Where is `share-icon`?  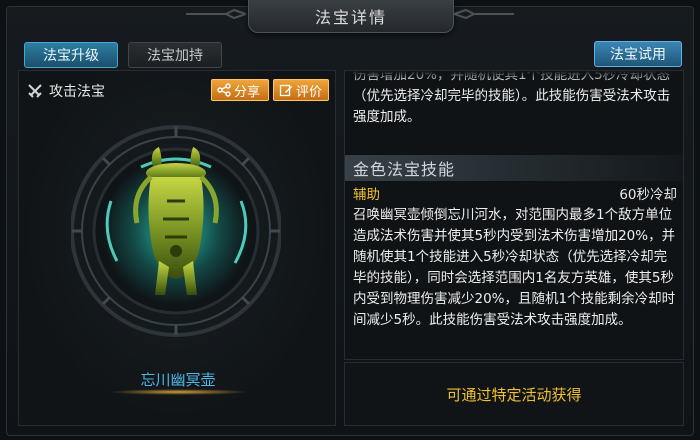
share-icon is located at coordinates (224, 90).